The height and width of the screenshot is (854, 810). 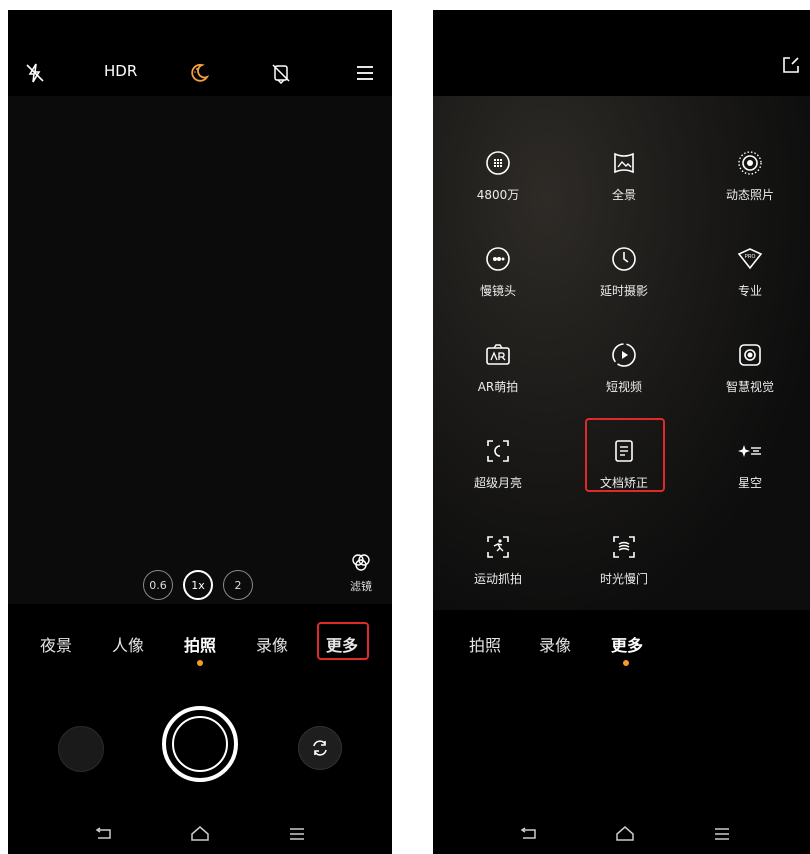 I want to click on mode-tile-label: 4800万, so click(x=498, y=195).